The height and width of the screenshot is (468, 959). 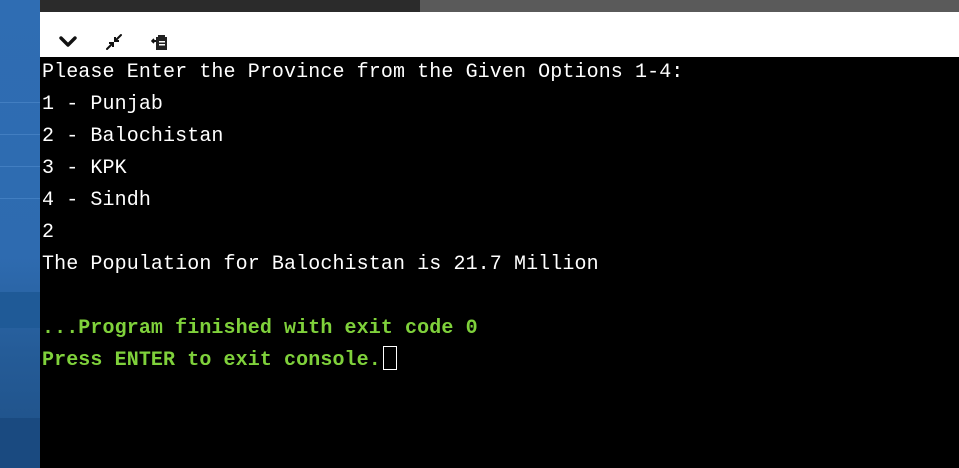 What do you see at coordinates (96, 200) in the screenshot?
I see `console-line: 4 - Sindh` at bounding box center [96, 200].